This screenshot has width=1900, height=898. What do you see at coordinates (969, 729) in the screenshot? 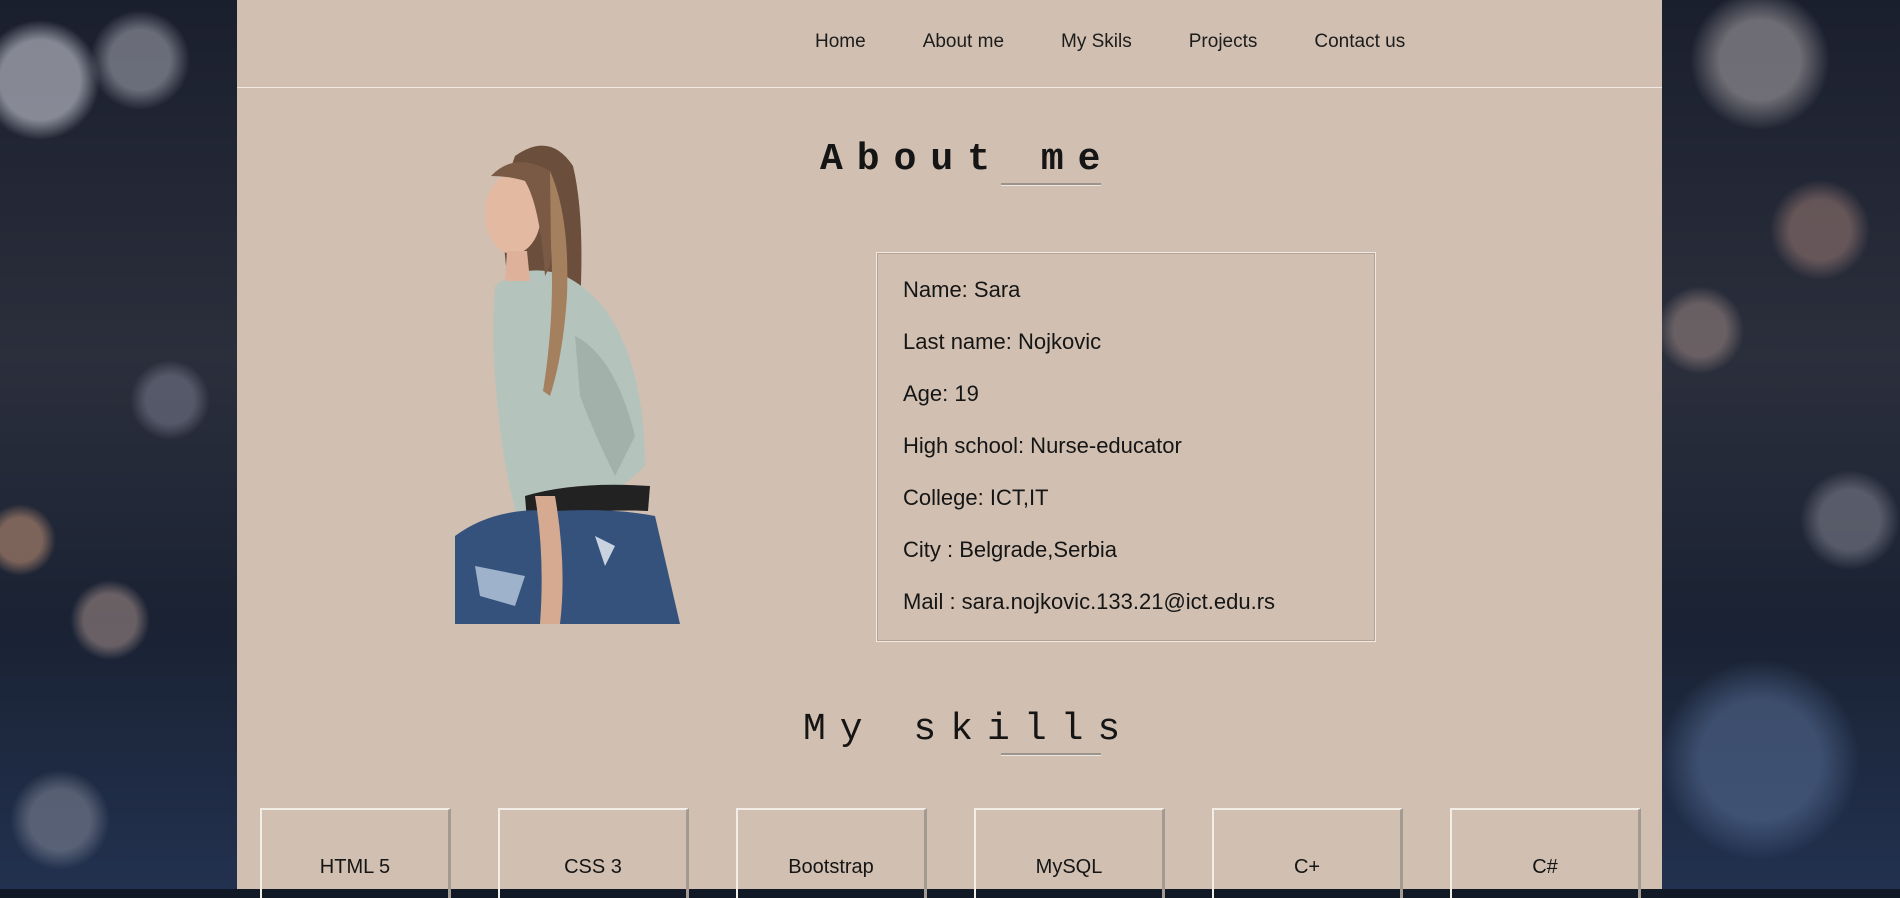
I see `my-skills-heading: My skills` at bounding box center [969, 729].